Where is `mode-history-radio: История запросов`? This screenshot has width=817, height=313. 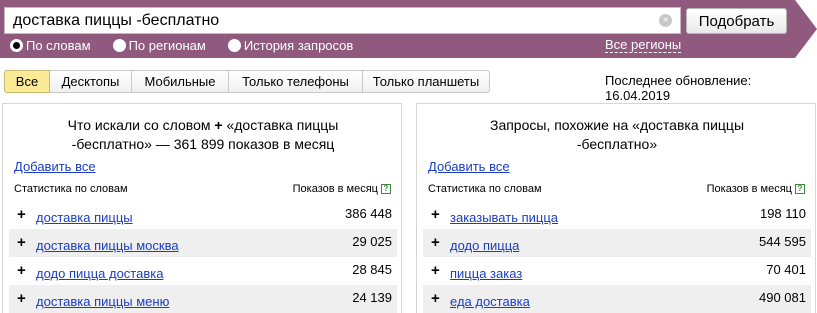
mode-history-radio: История запросов is located at coordinates (290, 45).